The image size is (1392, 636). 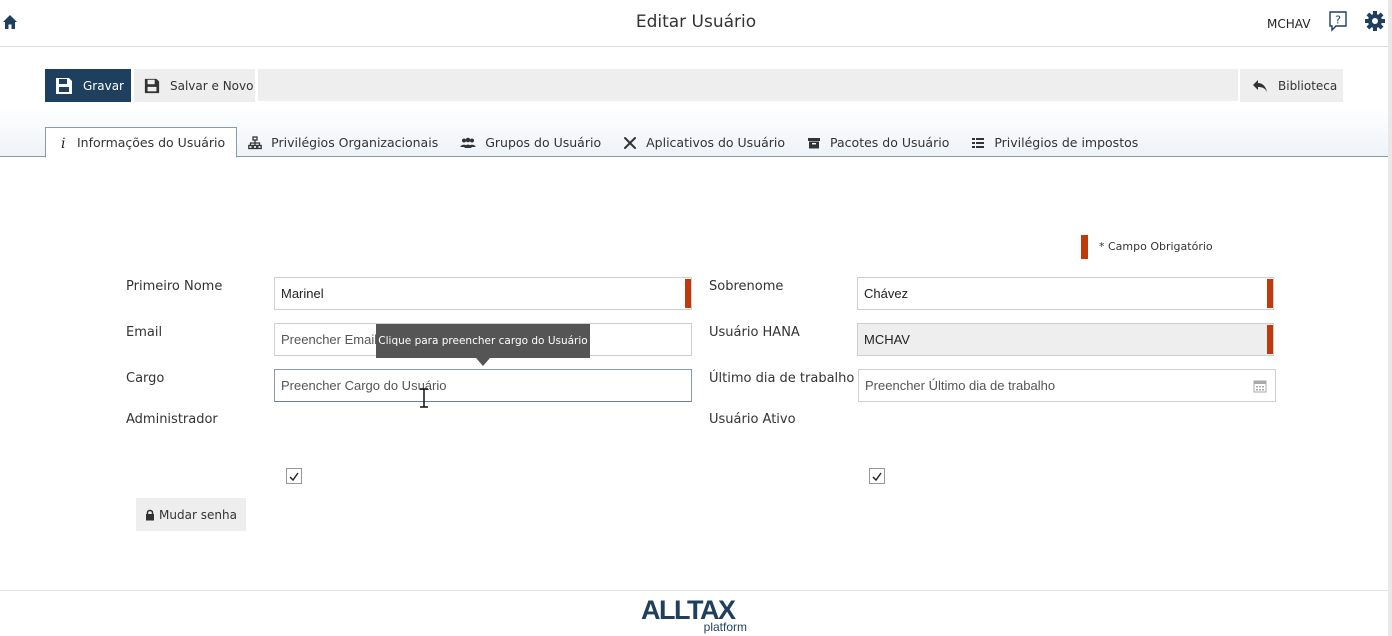 I want to click on text-cursor-icon, so click(x=424, y=398).